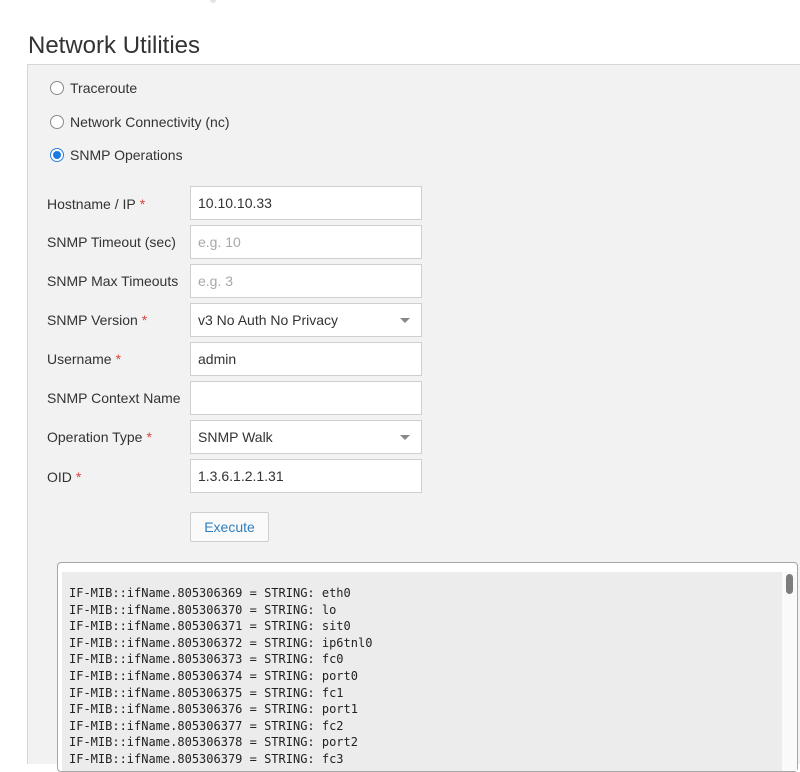 The image size is (800, 772). I want to click on operation-type-label-text: Operation Type, so click(95, 437).